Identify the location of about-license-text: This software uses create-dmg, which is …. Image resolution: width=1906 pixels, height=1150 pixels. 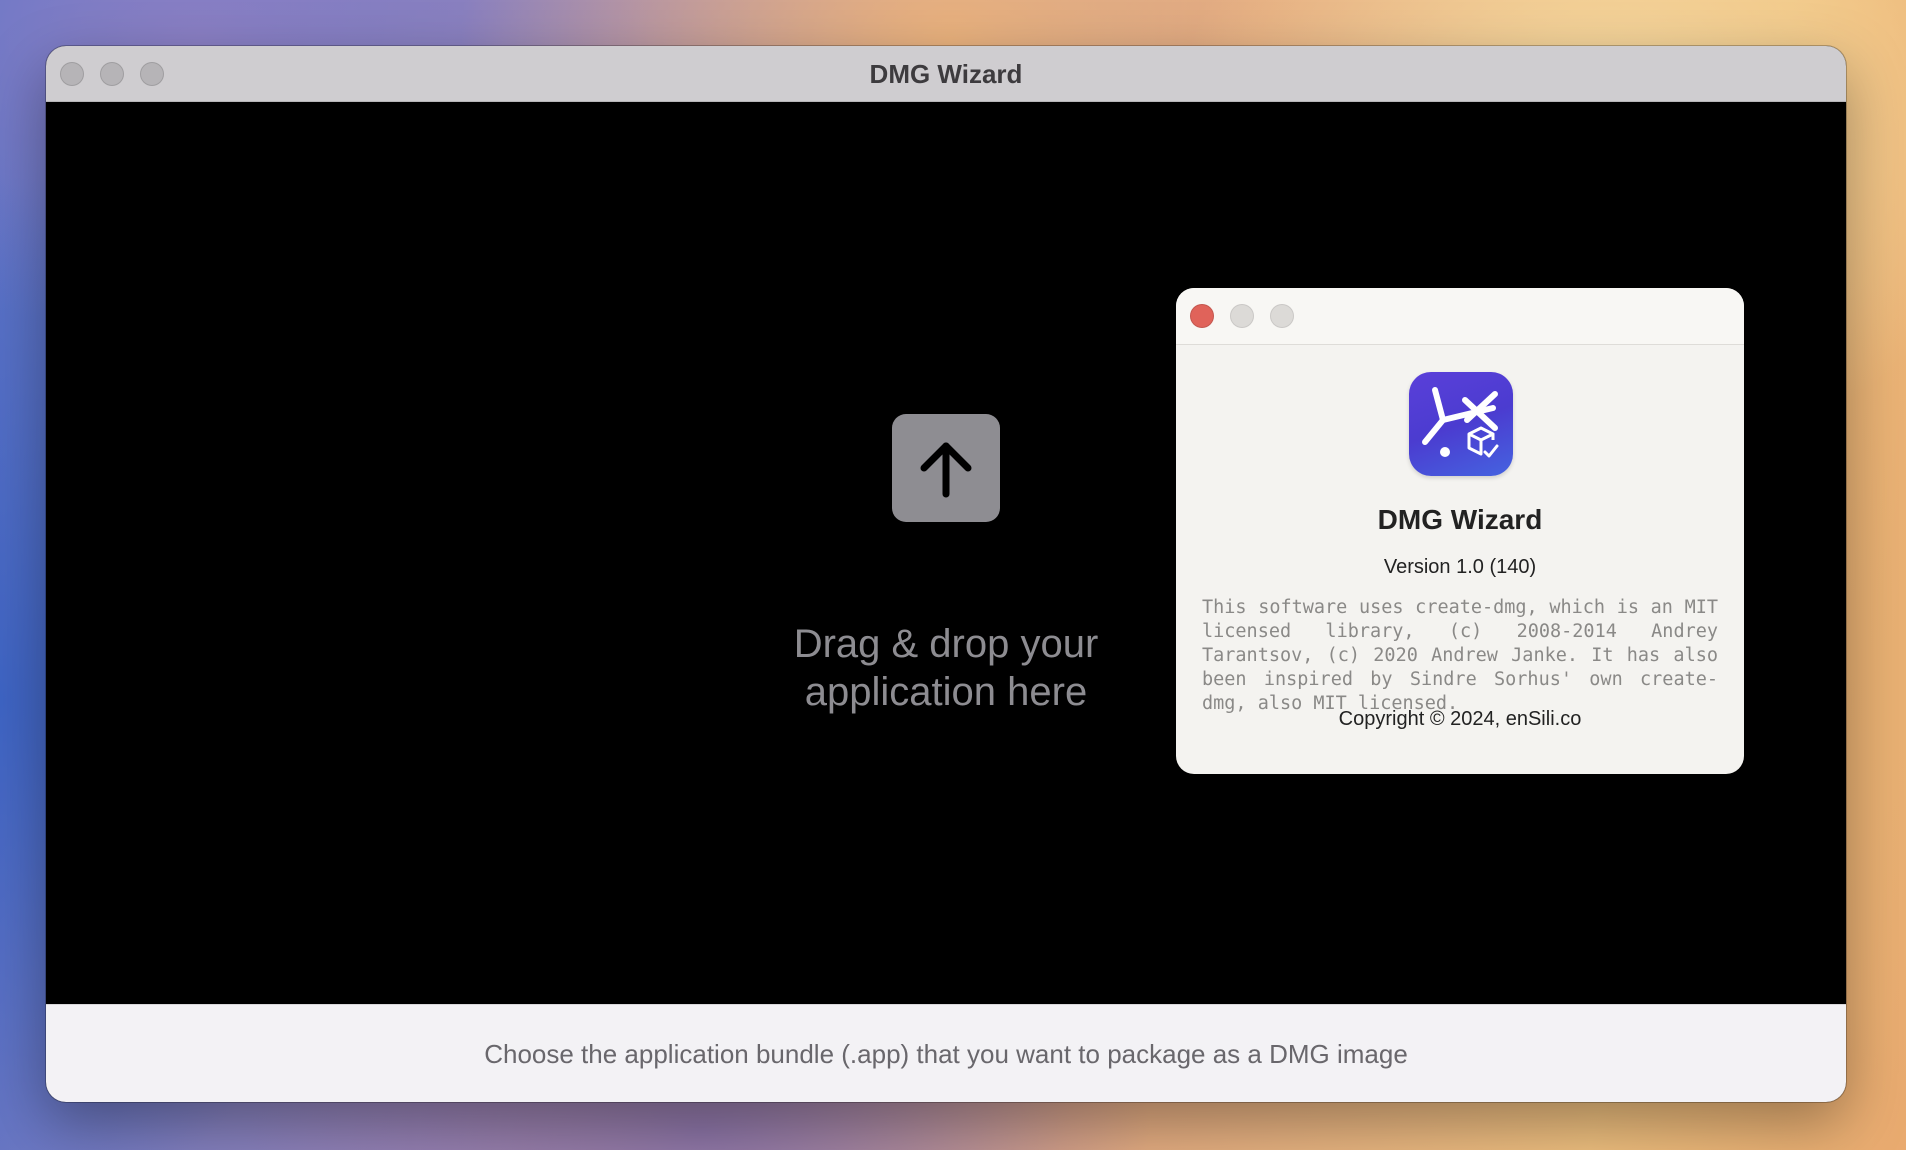
(1460, 655).